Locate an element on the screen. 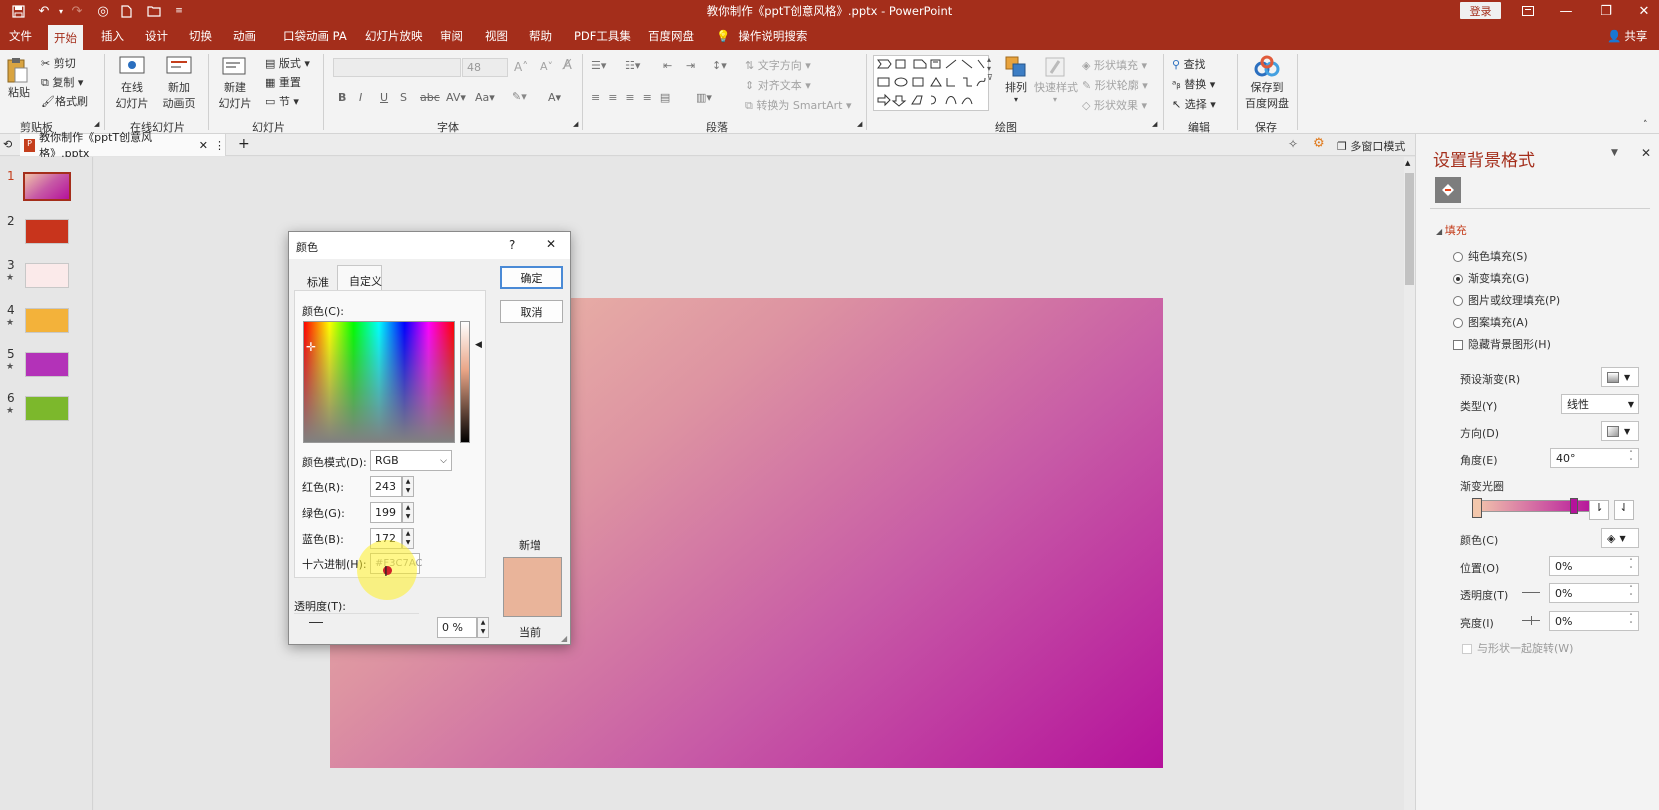 The image size is (1659, 810). tab-slideshow: 幻灯片放映 is located at coordinates (394, 36).